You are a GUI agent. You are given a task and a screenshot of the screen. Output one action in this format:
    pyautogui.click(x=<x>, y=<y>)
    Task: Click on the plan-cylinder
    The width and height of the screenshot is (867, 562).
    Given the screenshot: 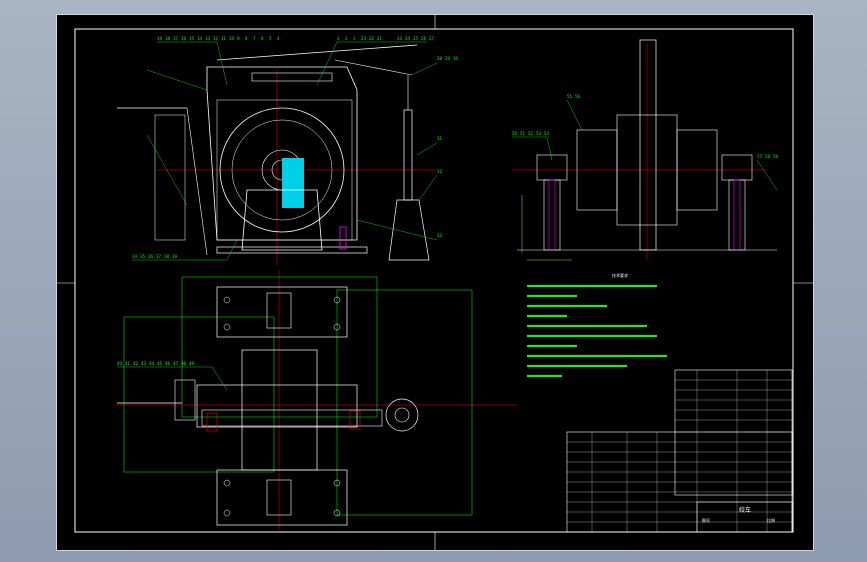 What is the action you would take?
    pyautogui.click(x=292, y=418)
    